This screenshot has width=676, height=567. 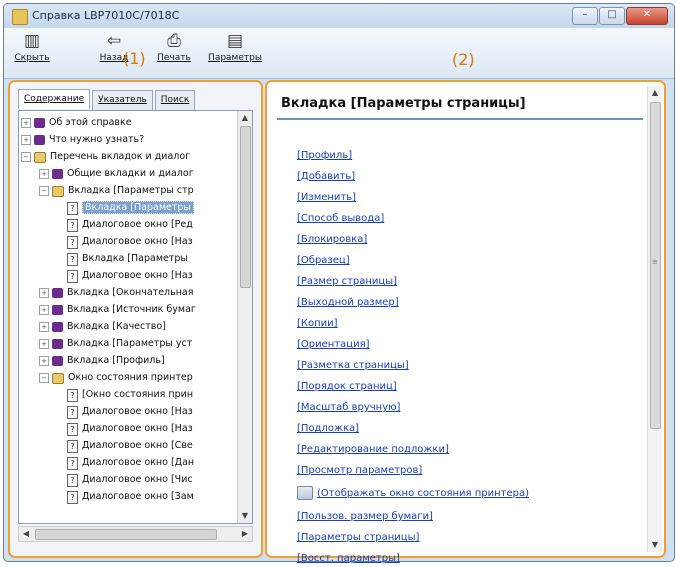 I want to click on tree-item: − Вкладка [Параметры стр, so click(x=116, y=191).